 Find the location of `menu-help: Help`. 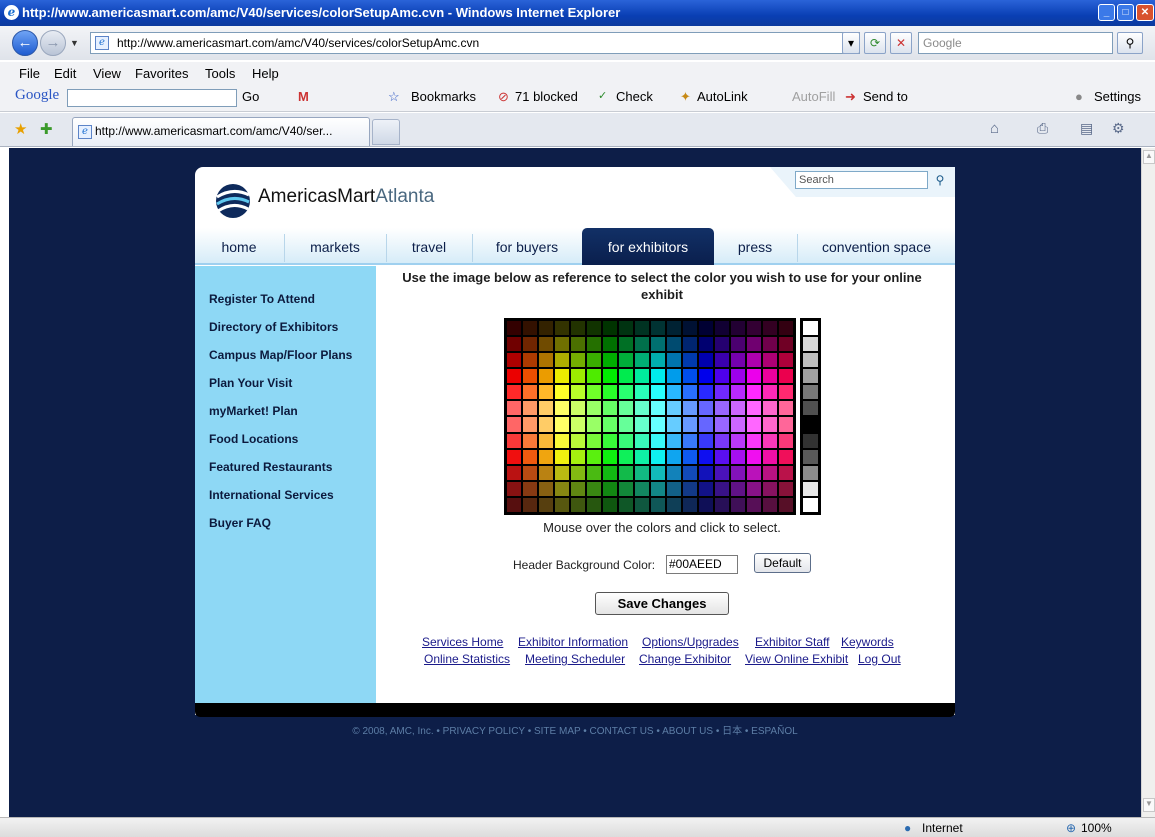

menu-help: Help is located at coordinates (265, 73).